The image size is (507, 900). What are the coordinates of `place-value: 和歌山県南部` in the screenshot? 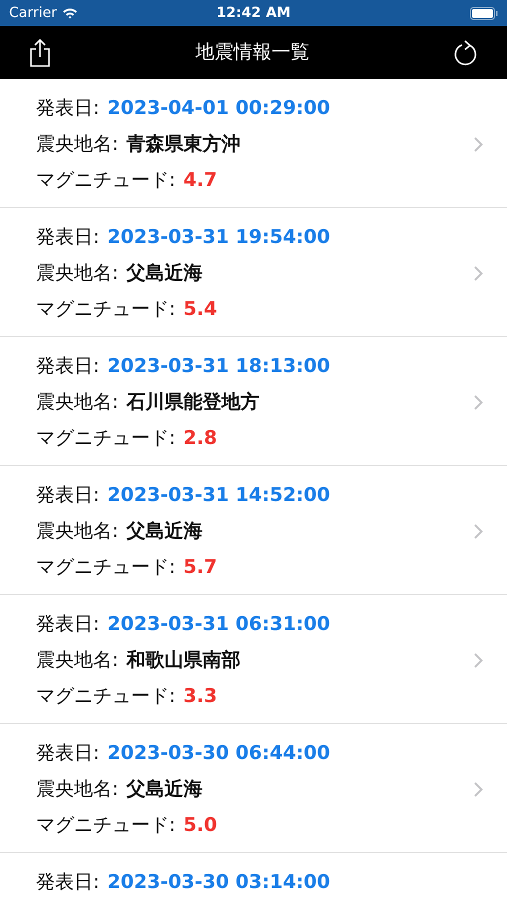 It's located at (183, 660).